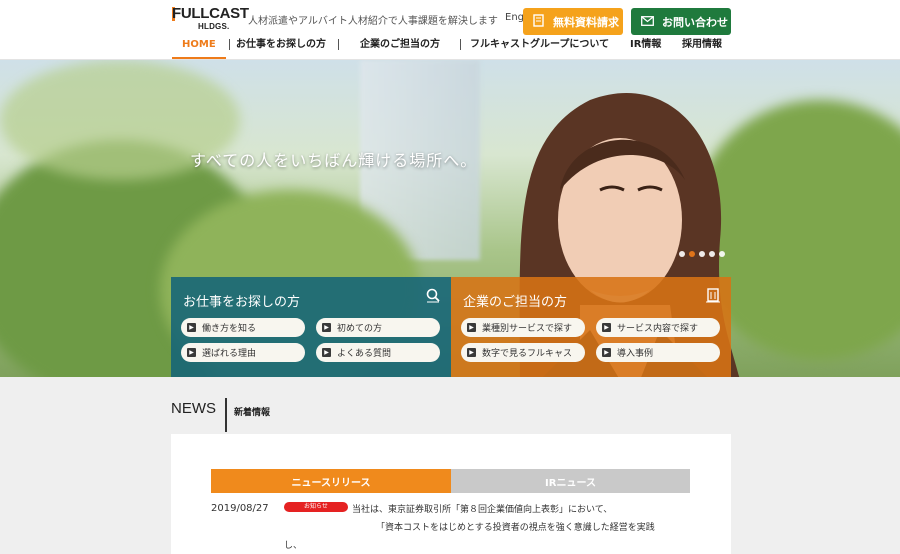 This screenshot has width=900, height=554. I want to click on news-heading-divider, so click(226, 415).